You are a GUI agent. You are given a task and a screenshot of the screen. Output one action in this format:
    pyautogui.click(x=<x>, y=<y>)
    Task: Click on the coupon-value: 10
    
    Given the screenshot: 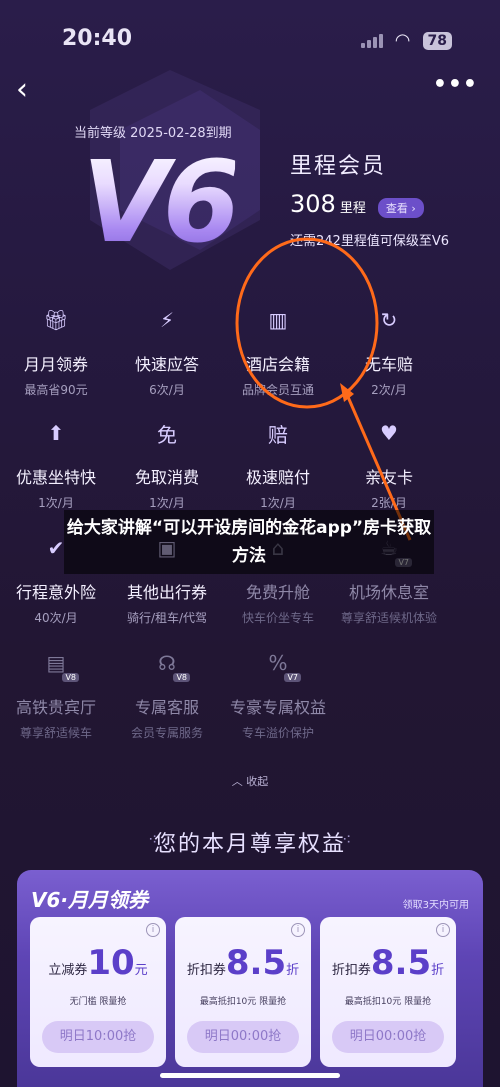 What is the action you would take?
    pyautogui.click(x=111, y=963)
    